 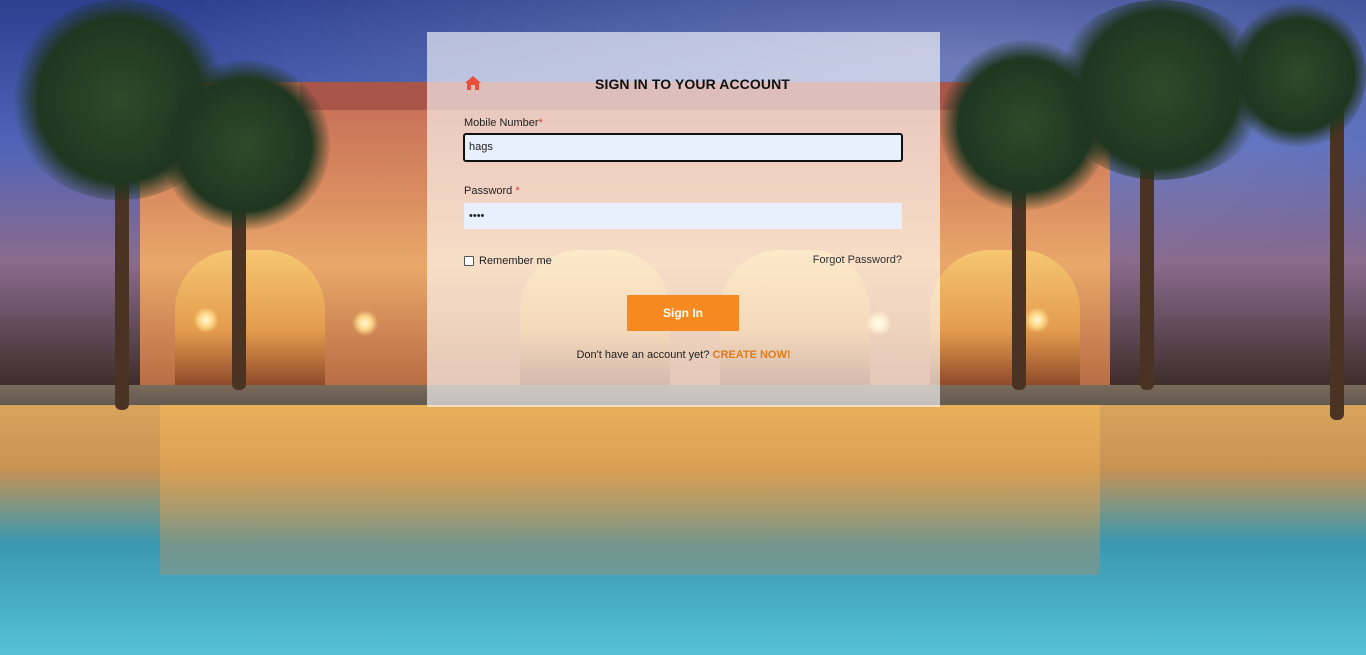 I want to click on password-label-text: Password, so click(x=490, y=191).